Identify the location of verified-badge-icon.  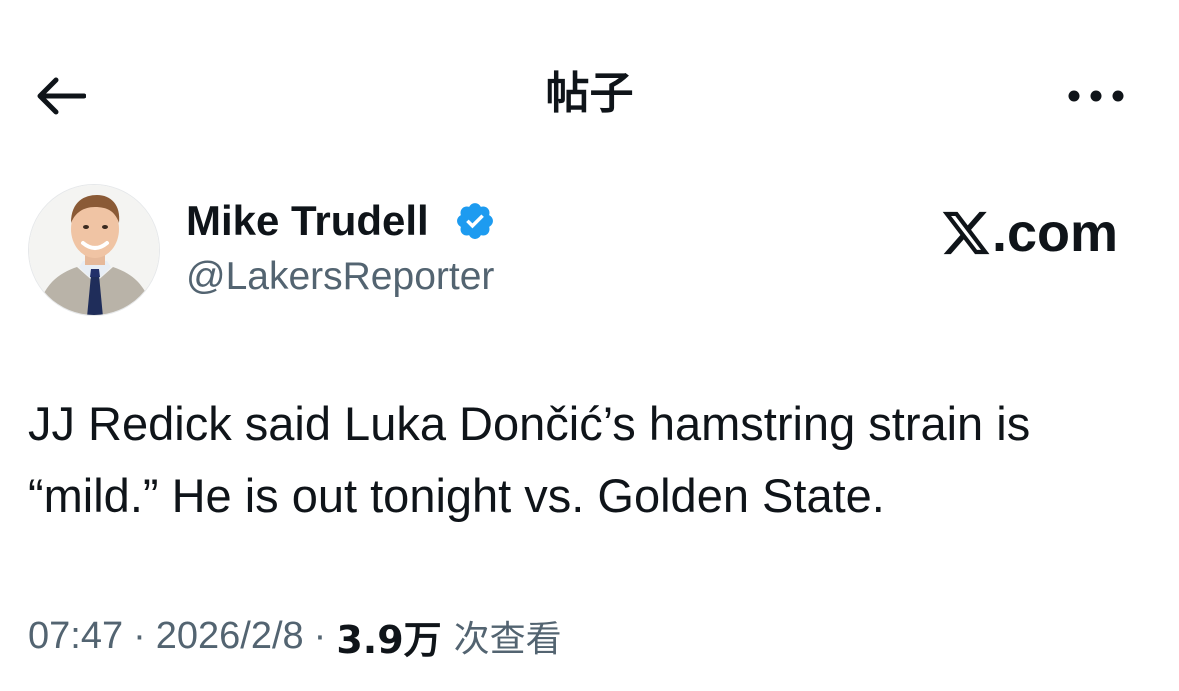
(475, 221).